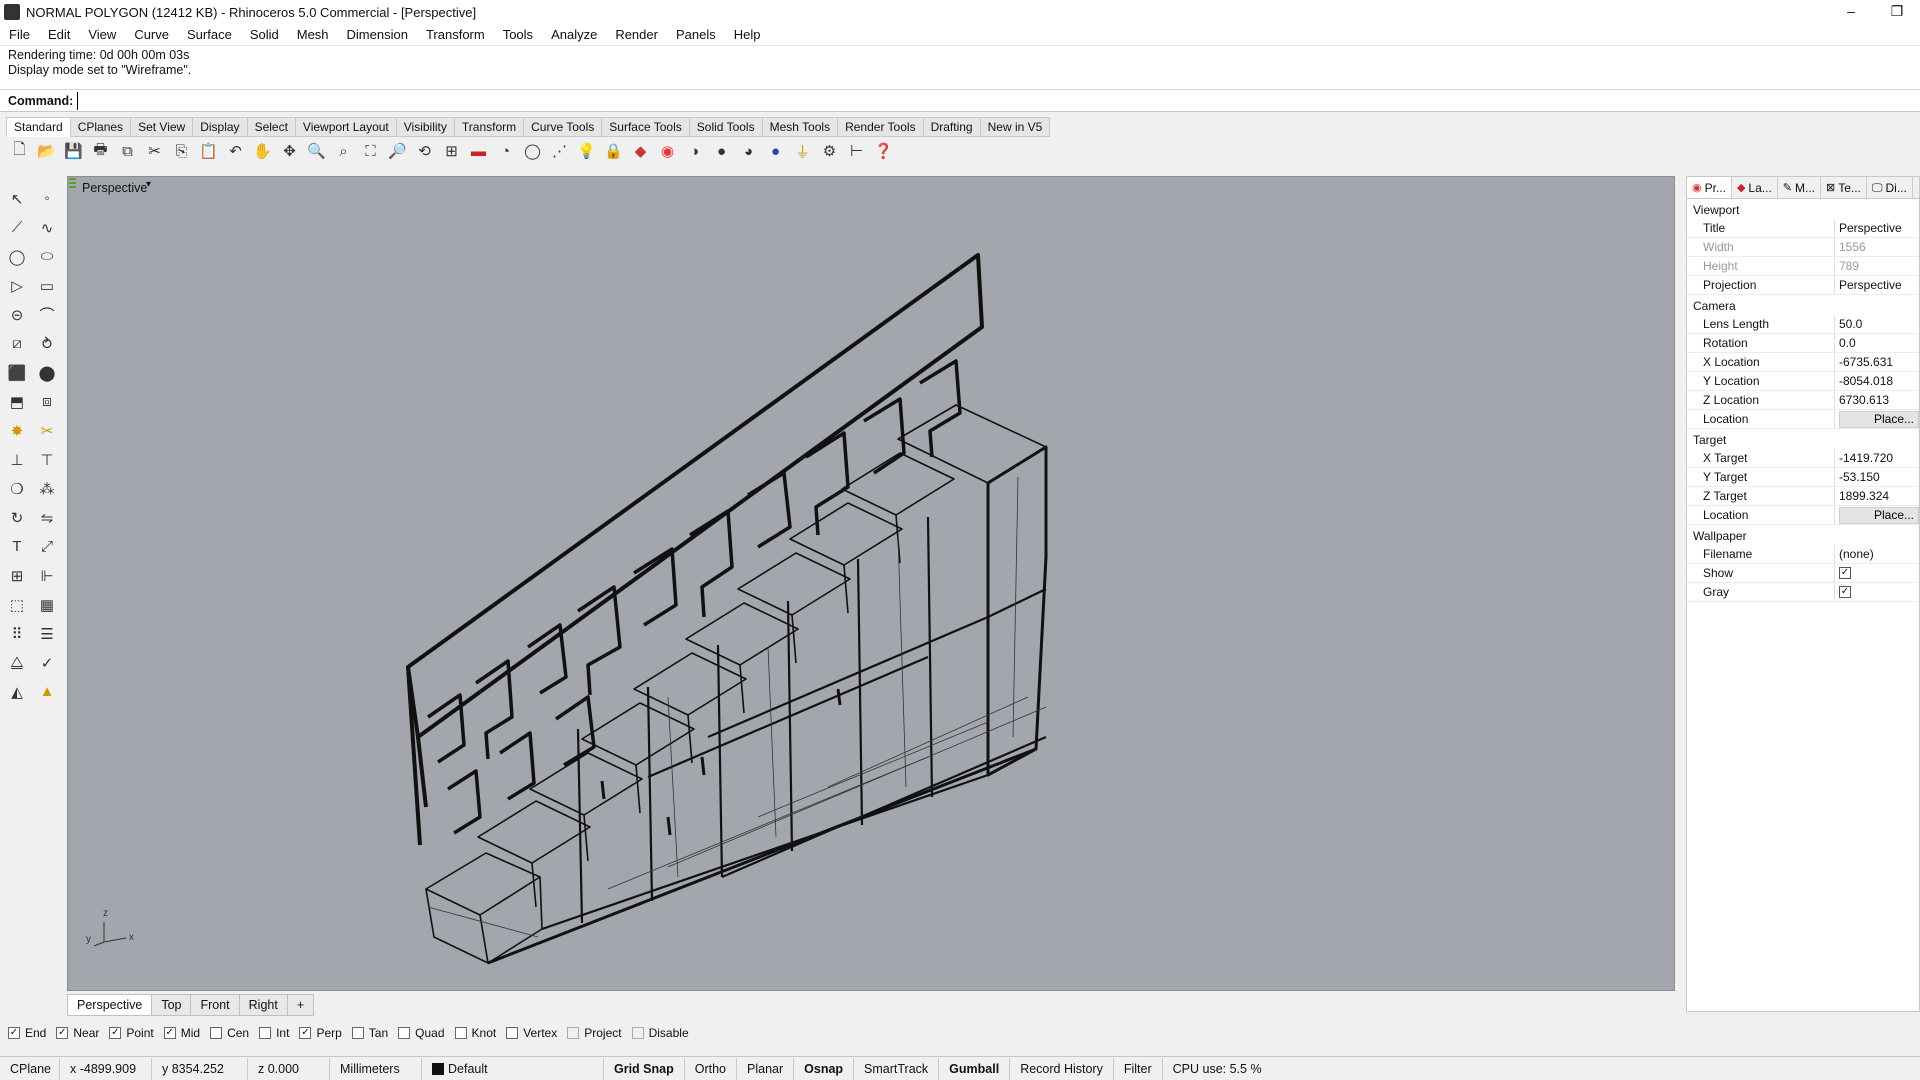  What do you see at coordinates (1803, 362) in the screenshot?
I see `prop-row-x-location: X Location -6735.631` at bounding box center [1803, 362].